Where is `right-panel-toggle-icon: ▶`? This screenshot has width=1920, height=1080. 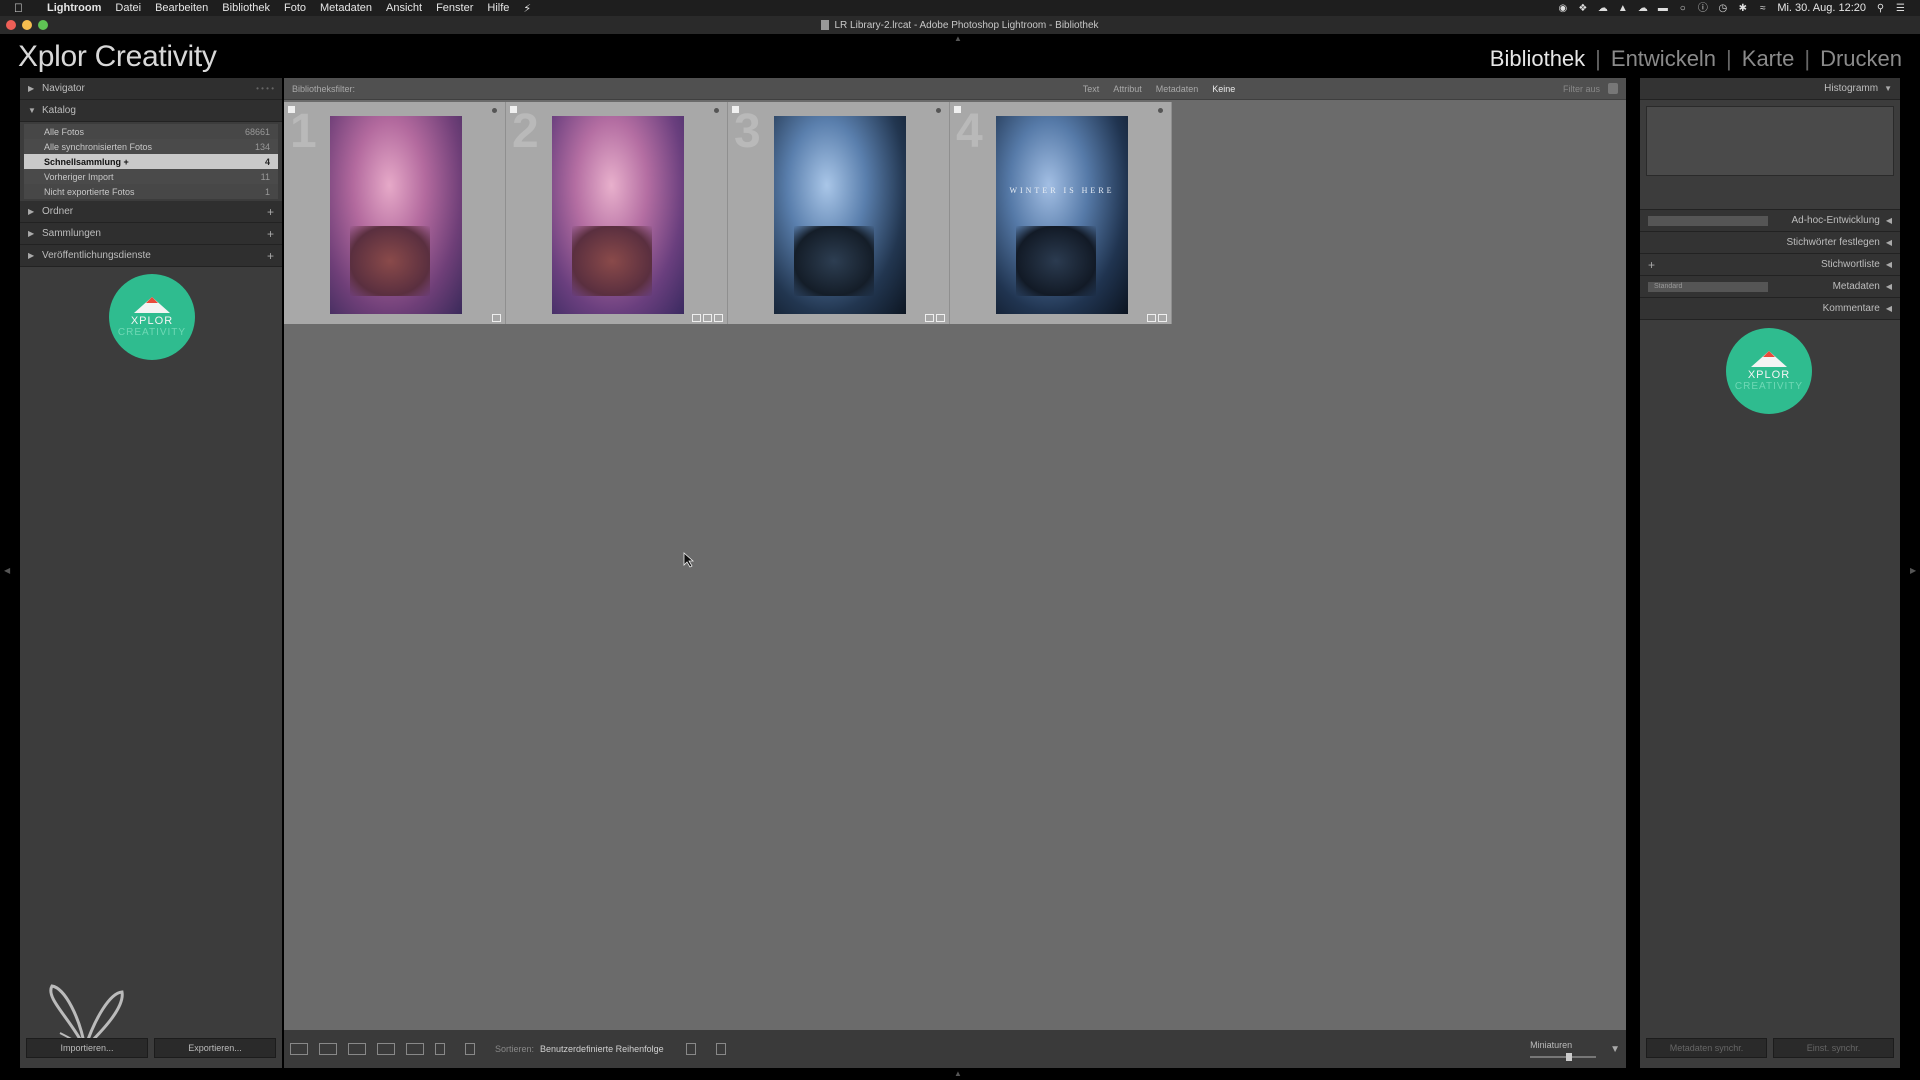 right-panel-toggle-icon: ▶ is located at coordinates (1913, 570).